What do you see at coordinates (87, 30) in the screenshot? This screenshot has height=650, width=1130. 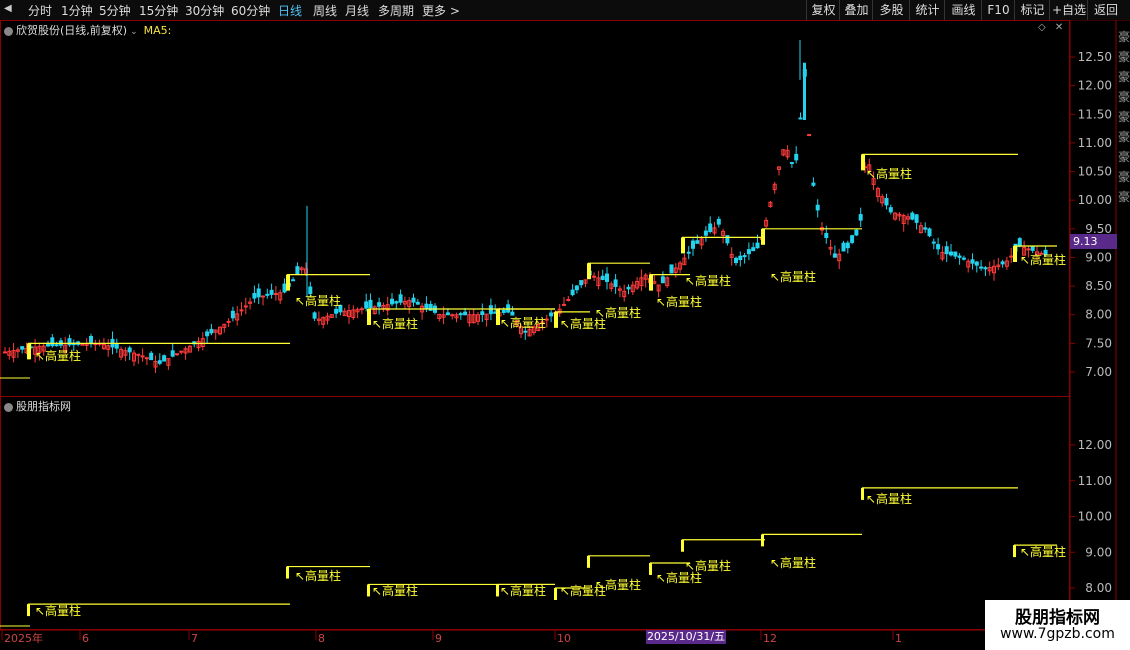 I see `stock-title: 欣贺股份(日线,前复权) ⌄ MA5:` at bounding box center [87, 30].